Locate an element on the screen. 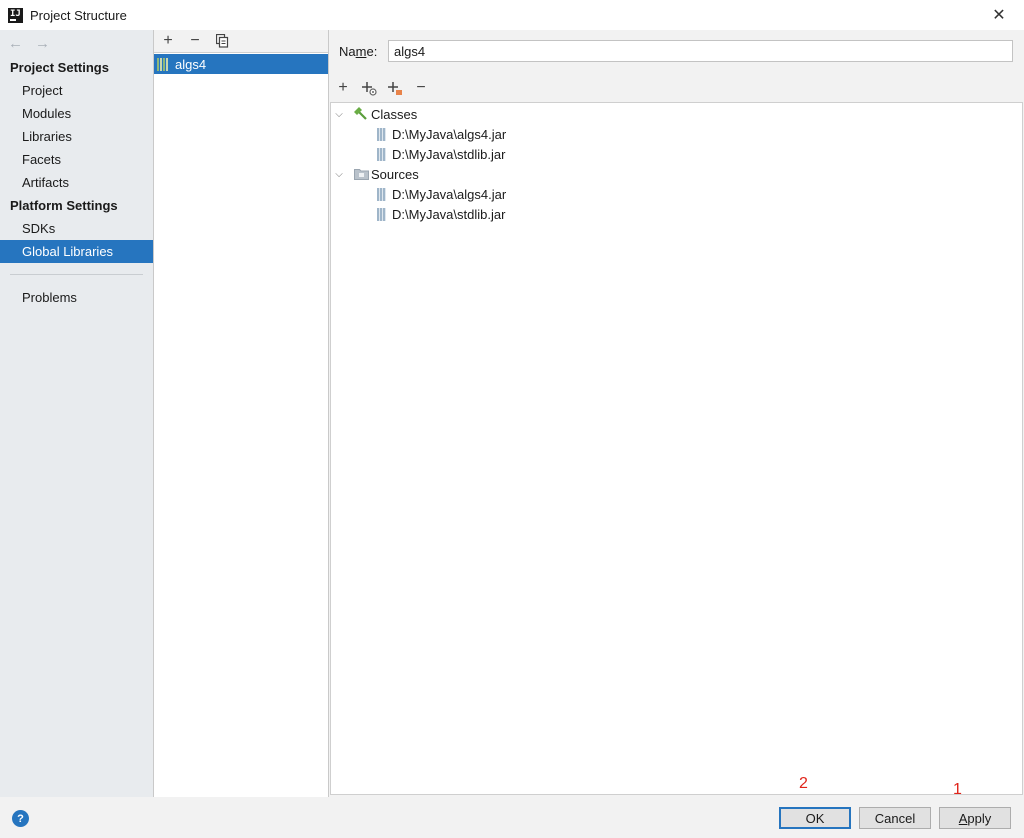 The height and width of the screenshot is (838, 1024). annotation-number-ok: 2 is located at coordinates (803, 783).